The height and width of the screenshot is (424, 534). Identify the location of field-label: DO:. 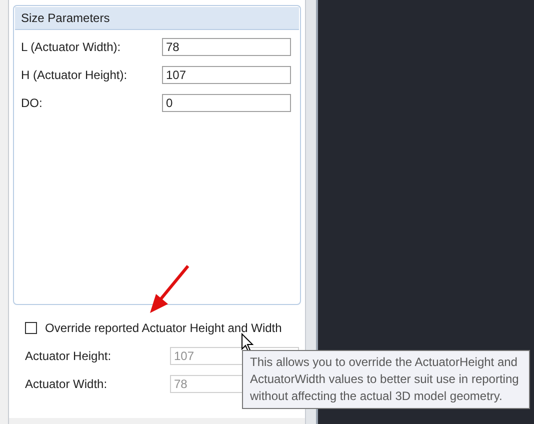
(32, 103).